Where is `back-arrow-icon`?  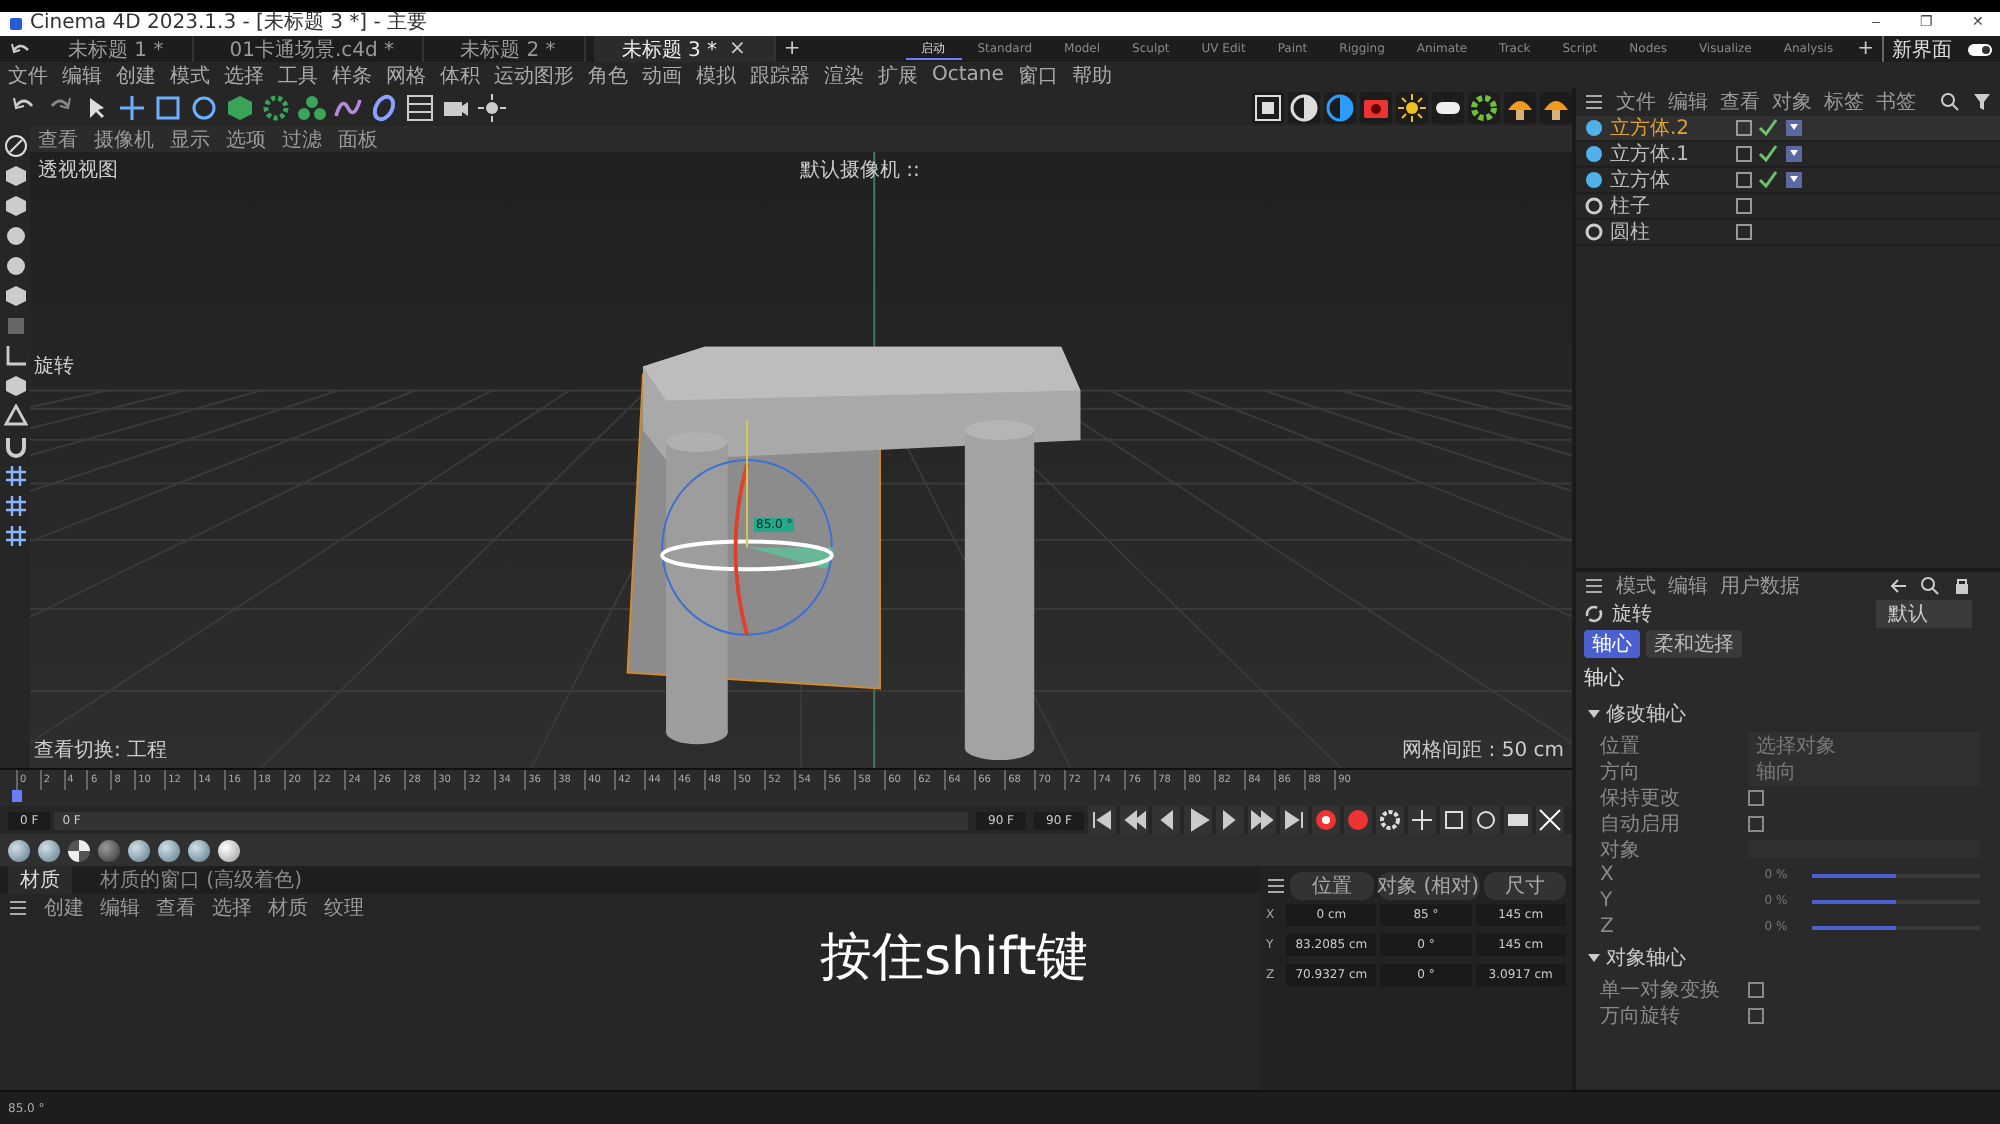
back-arrow-icon is located at coordinates (1898, 586).